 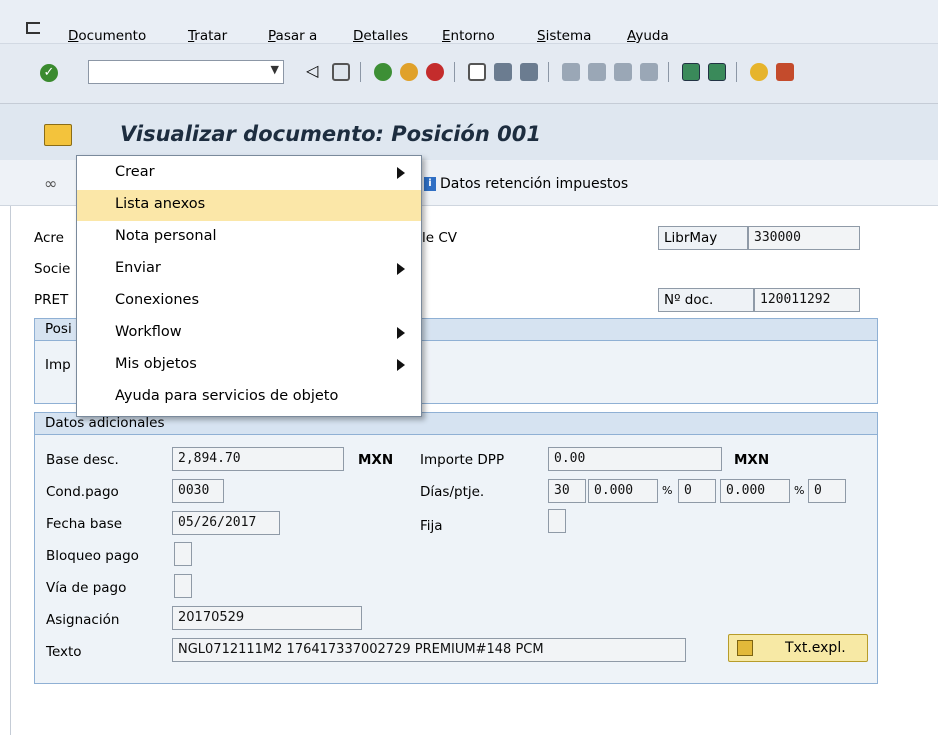 What do you see at coordinates (135, 172) in the screenshot?
I see `ctx-item-label: Crear` at bounding box center [135, 172].